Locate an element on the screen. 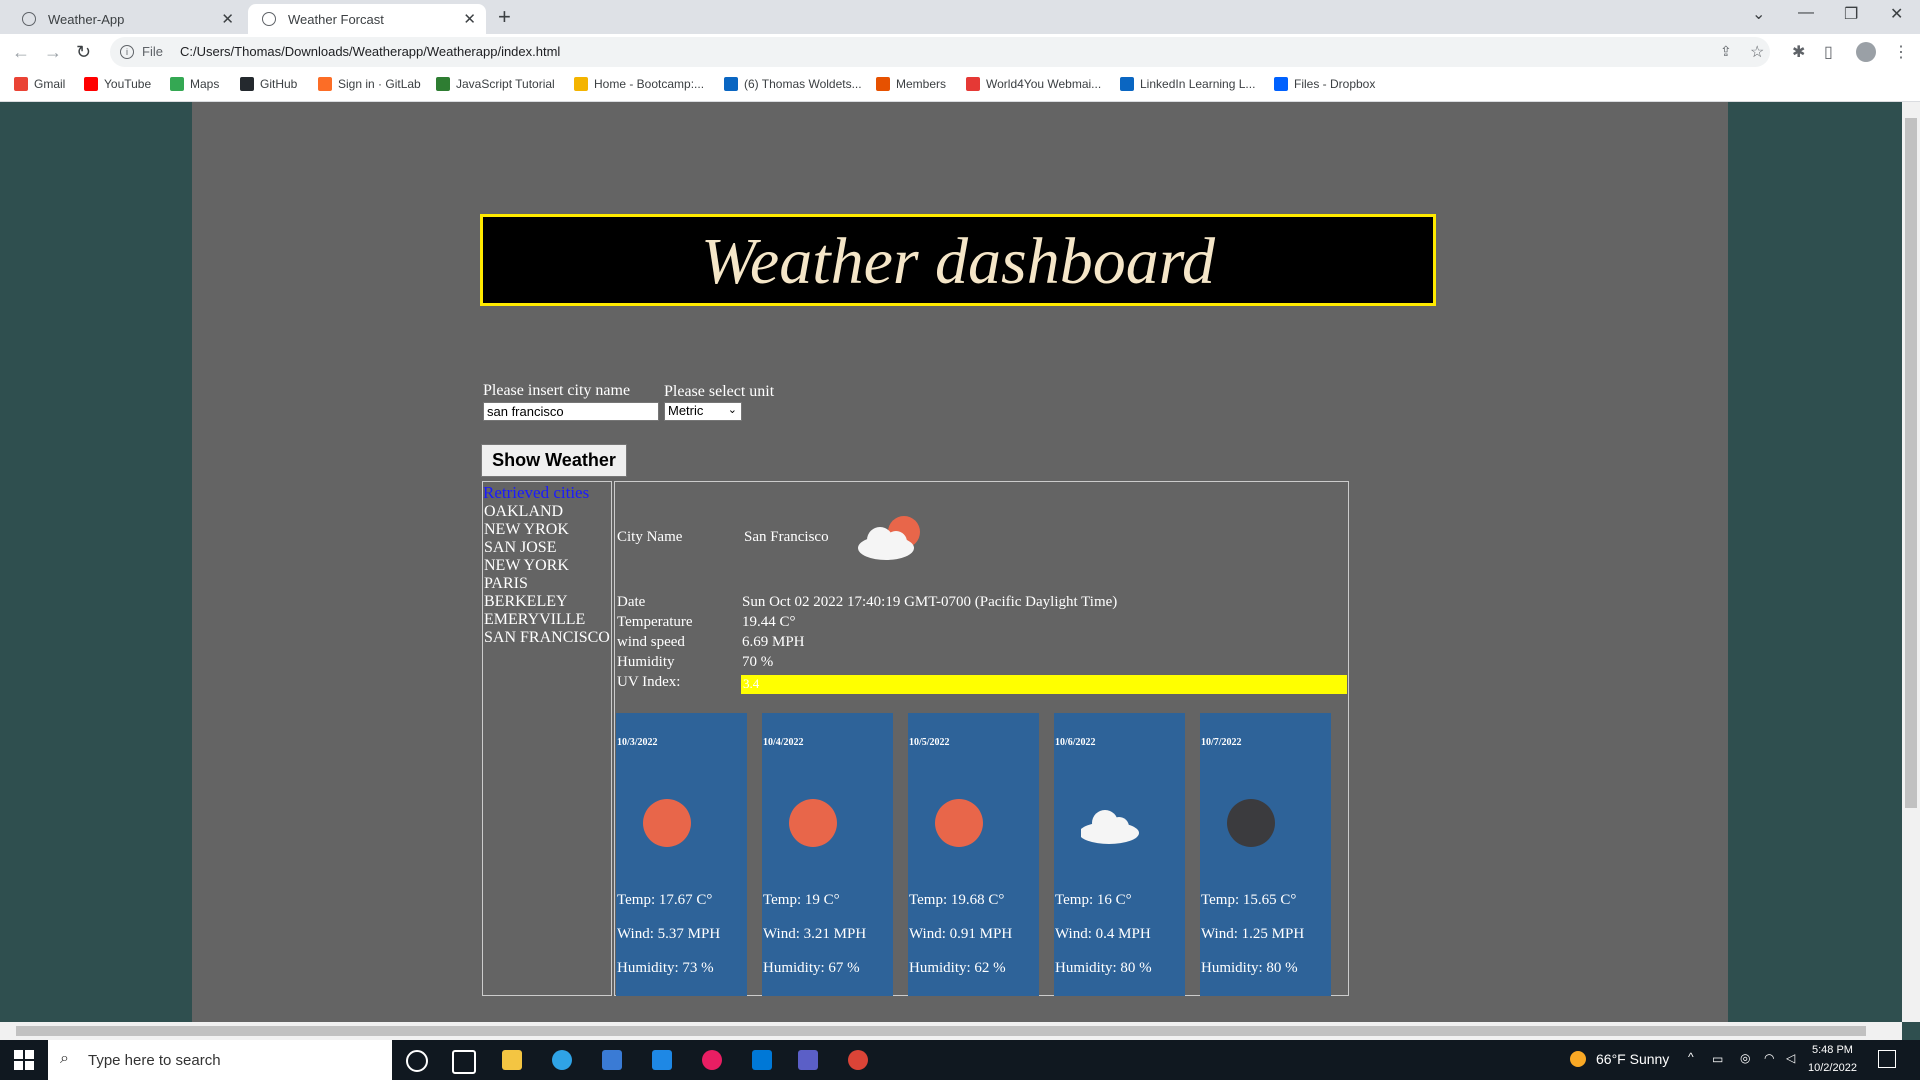 The image size is (1920, 1080). cortana-icon is located at coordinates (417, 1061).